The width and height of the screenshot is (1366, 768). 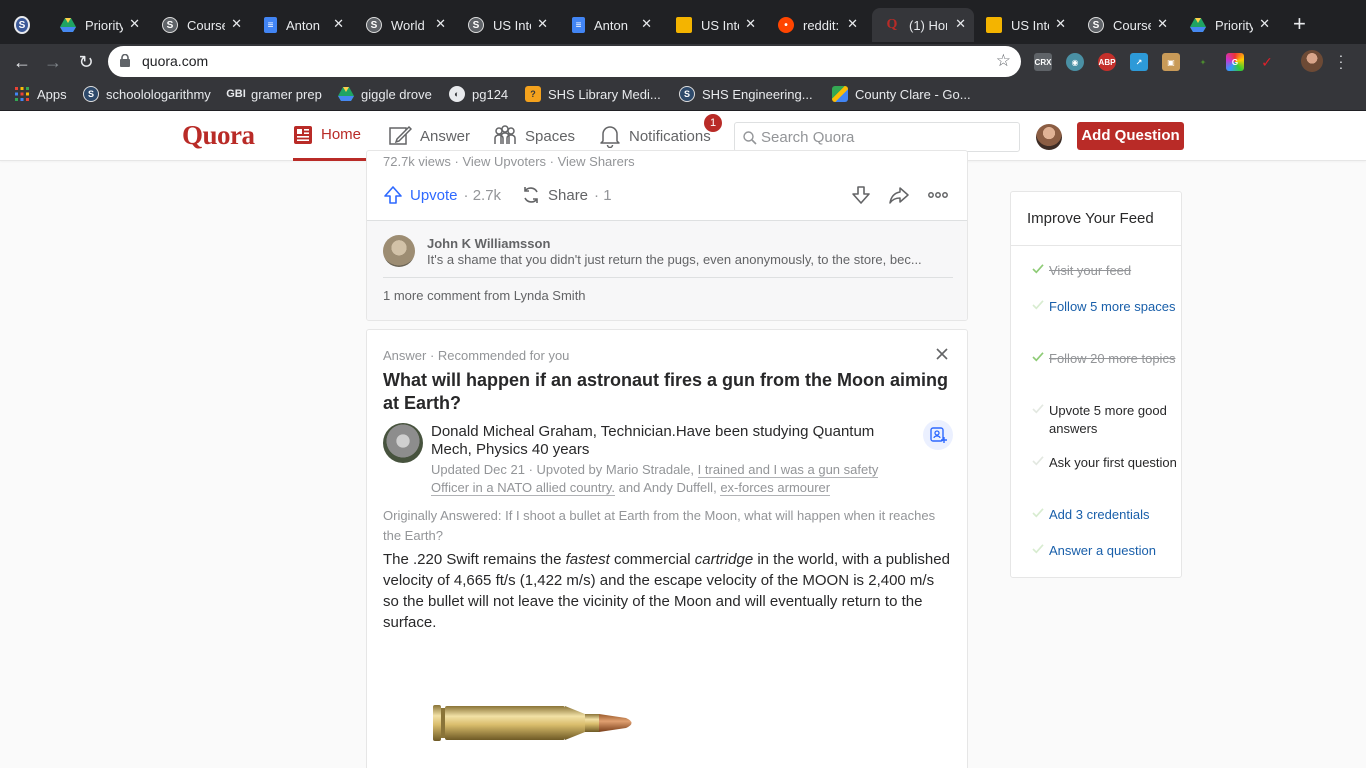 I want to click on owl-extension-icon: ◉, so click(x=1075, y=62).